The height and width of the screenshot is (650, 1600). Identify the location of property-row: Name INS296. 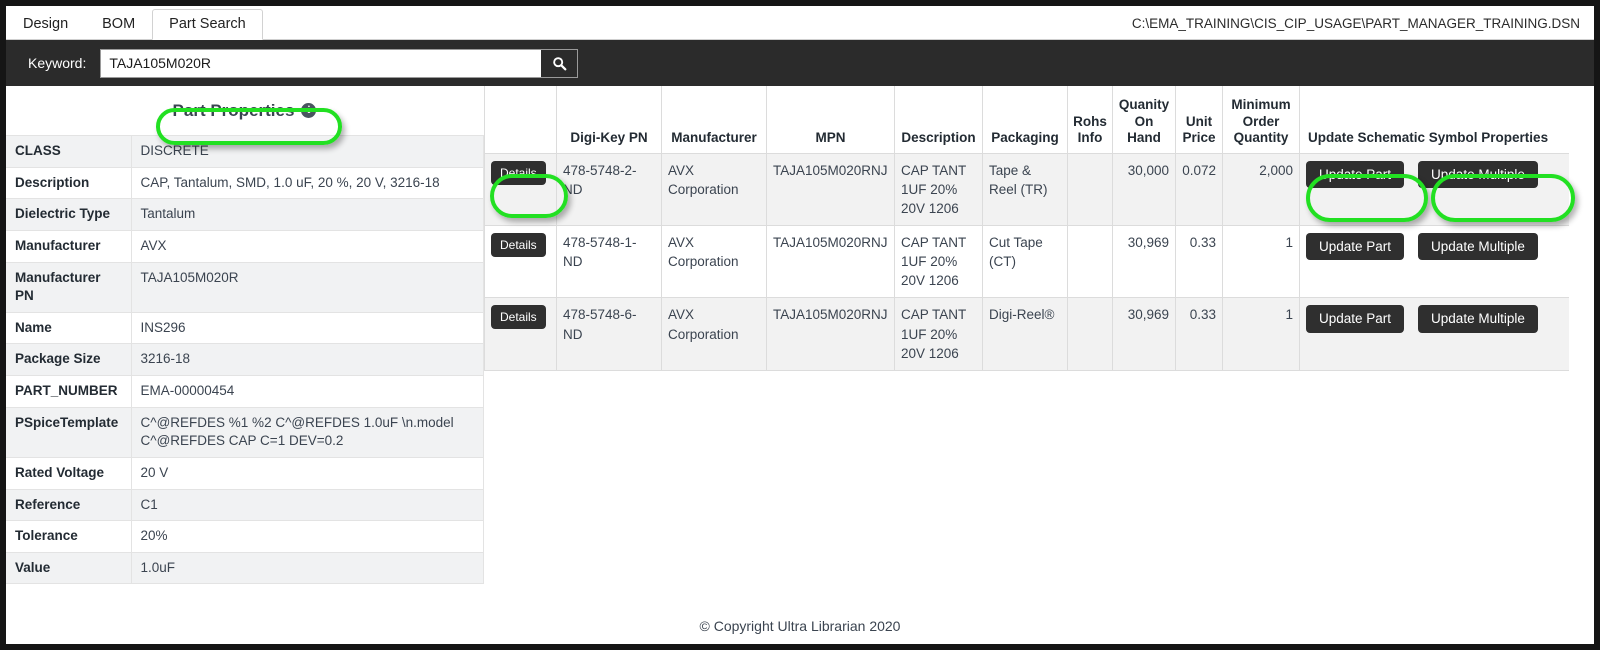
(245, 328).